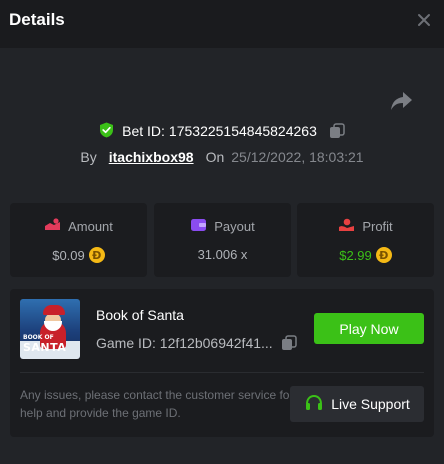  Describe the element at coordinates (234, 226) in the screenshot. I see `payout-label: Payout` at that location.